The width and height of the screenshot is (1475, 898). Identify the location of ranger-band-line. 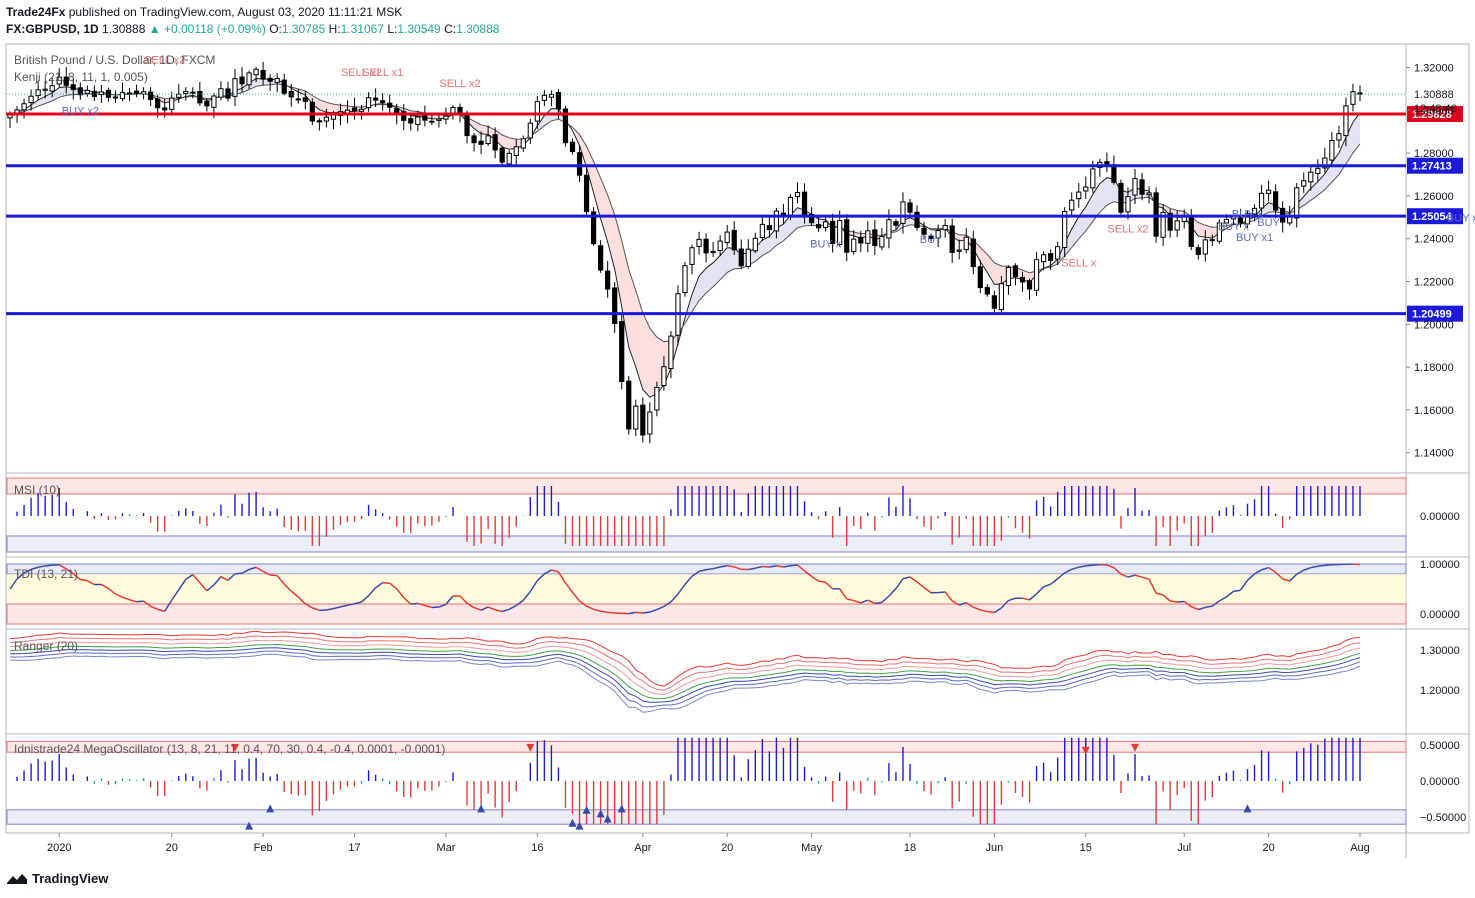
(685, 683).